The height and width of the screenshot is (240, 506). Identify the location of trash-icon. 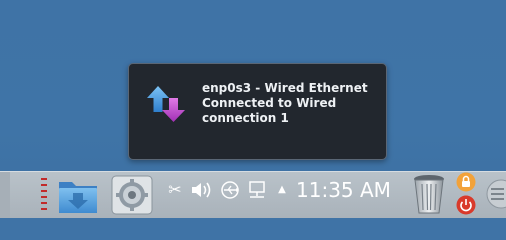
(429, 194).